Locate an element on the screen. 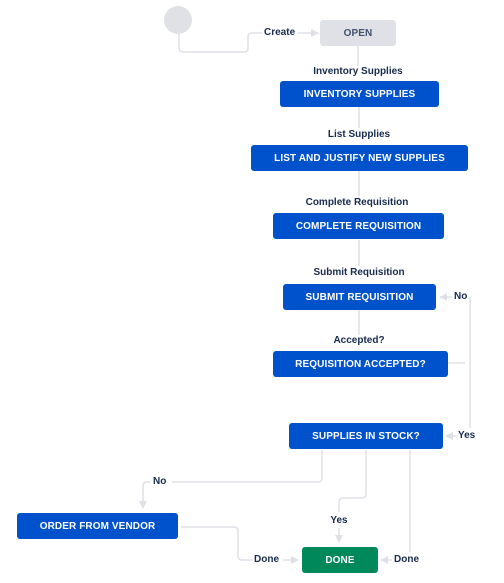  status-done: DONE is located at coordinates (340, 560).